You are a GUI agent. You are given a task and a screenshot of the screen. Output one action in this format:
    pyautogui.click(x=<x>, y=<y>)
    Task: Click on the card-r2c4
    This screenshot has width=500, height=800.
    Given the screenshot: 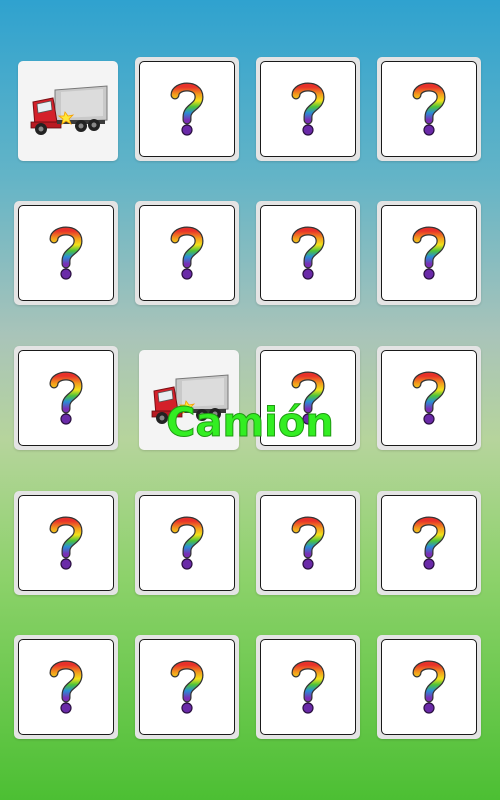 What is the action you would take?
    pyautogui.click(x=429, y=253)
    